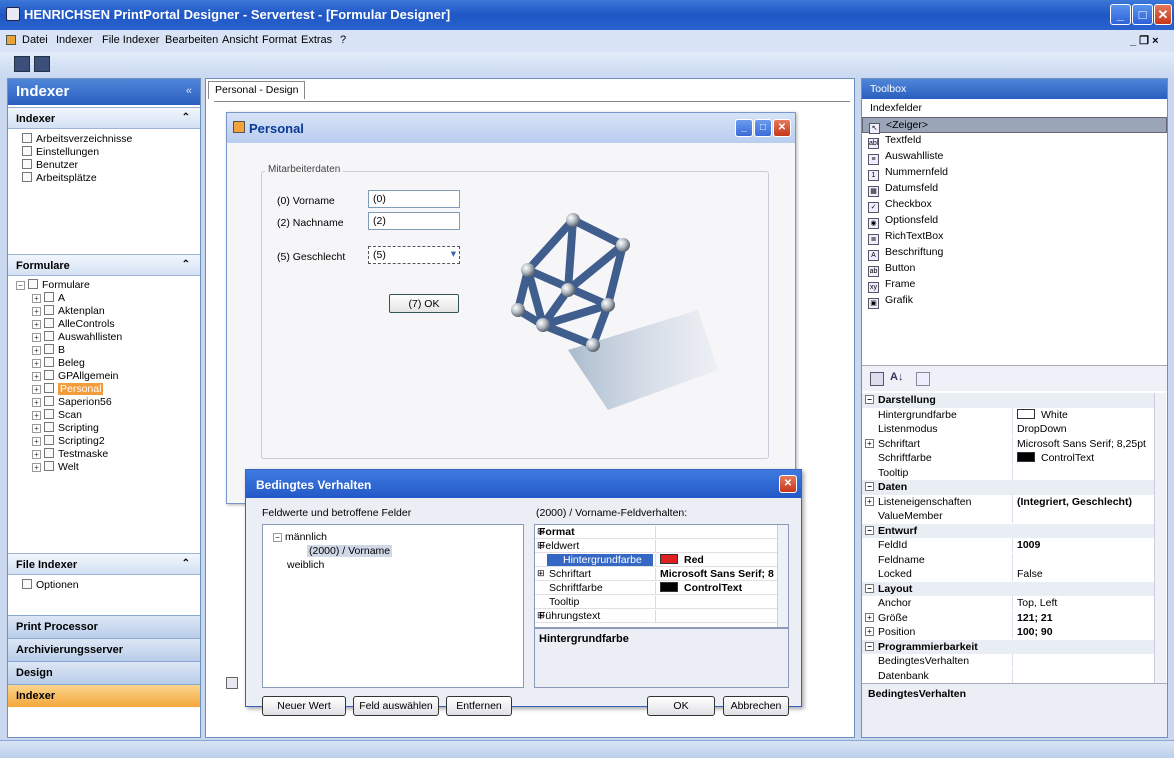  Describe the element at coordinates (1008, 429) in the screenshot. I see `property-row: Listenmodus DropDown` at that location.